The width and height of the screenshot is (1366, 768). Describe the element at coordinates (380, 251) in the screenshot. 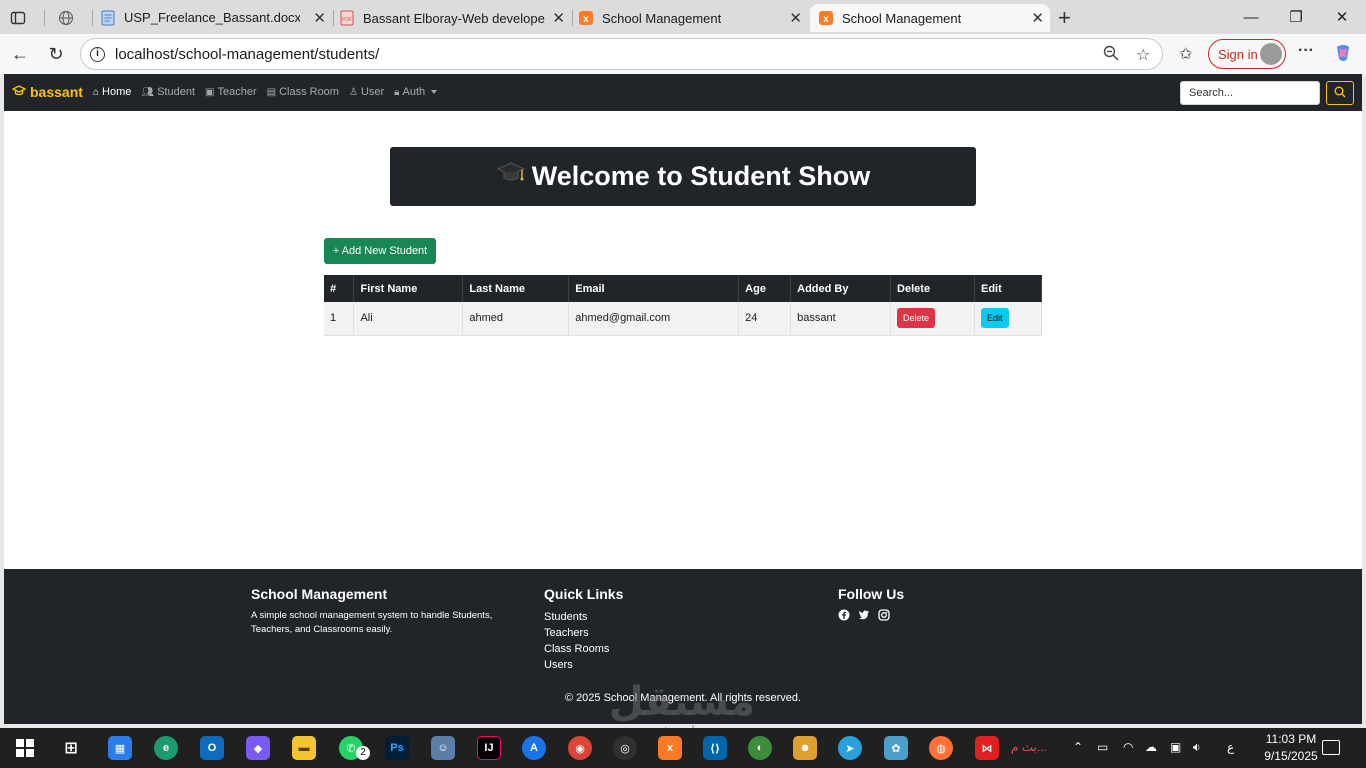

I see `add-student-button: + Add New Student` at that location.